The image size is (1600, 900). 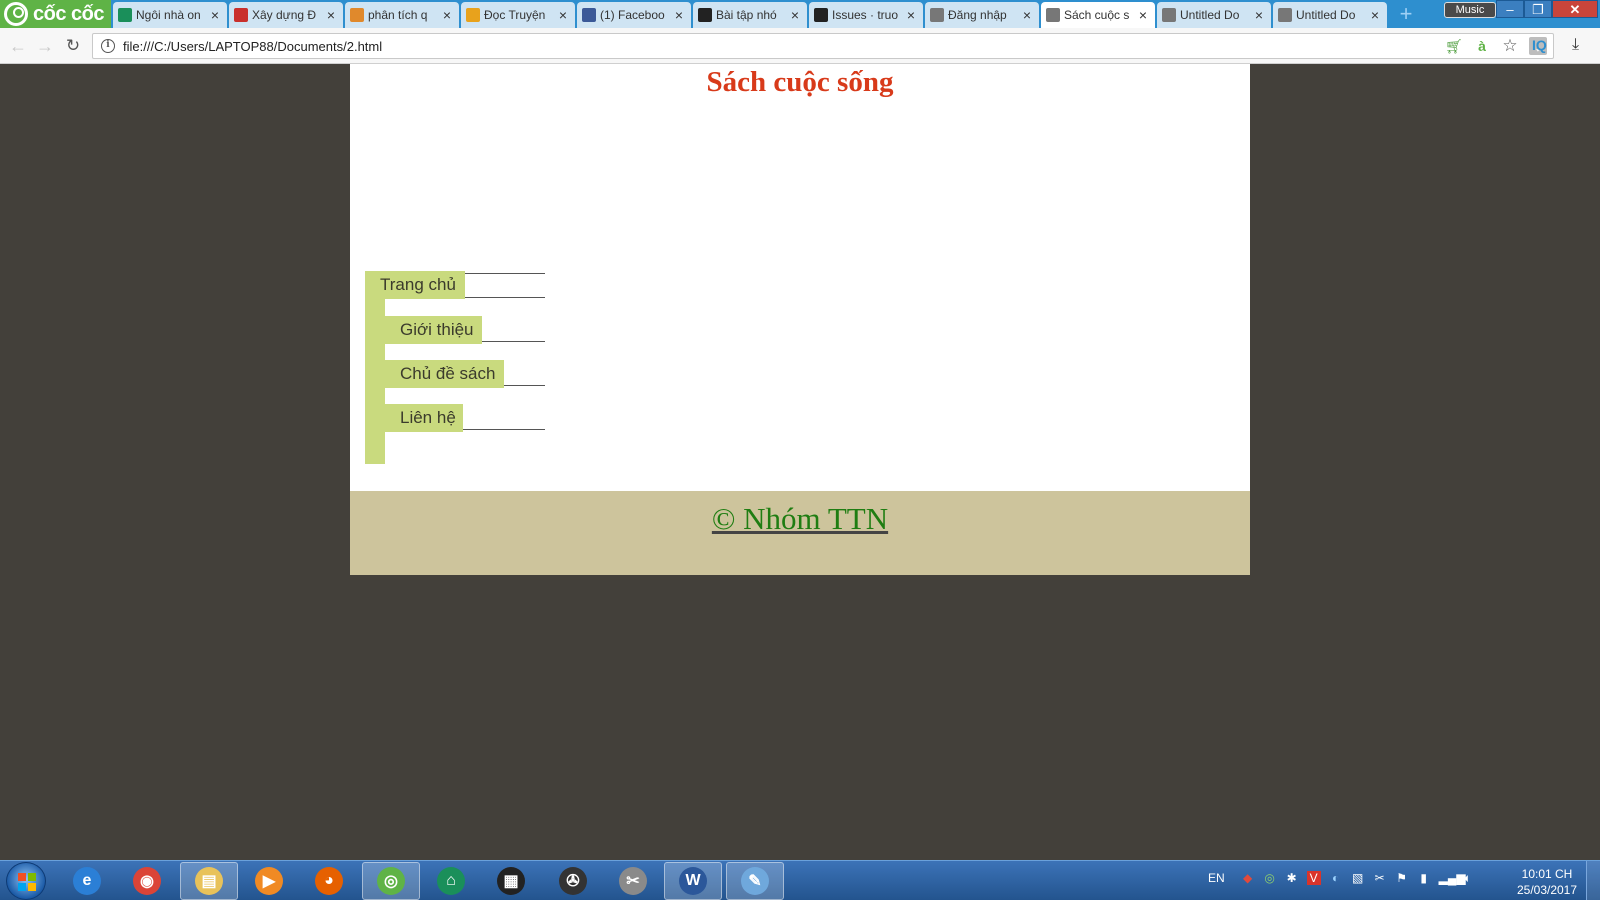 I want to click on restore-button: ❐, so click(x=1538, y=9).